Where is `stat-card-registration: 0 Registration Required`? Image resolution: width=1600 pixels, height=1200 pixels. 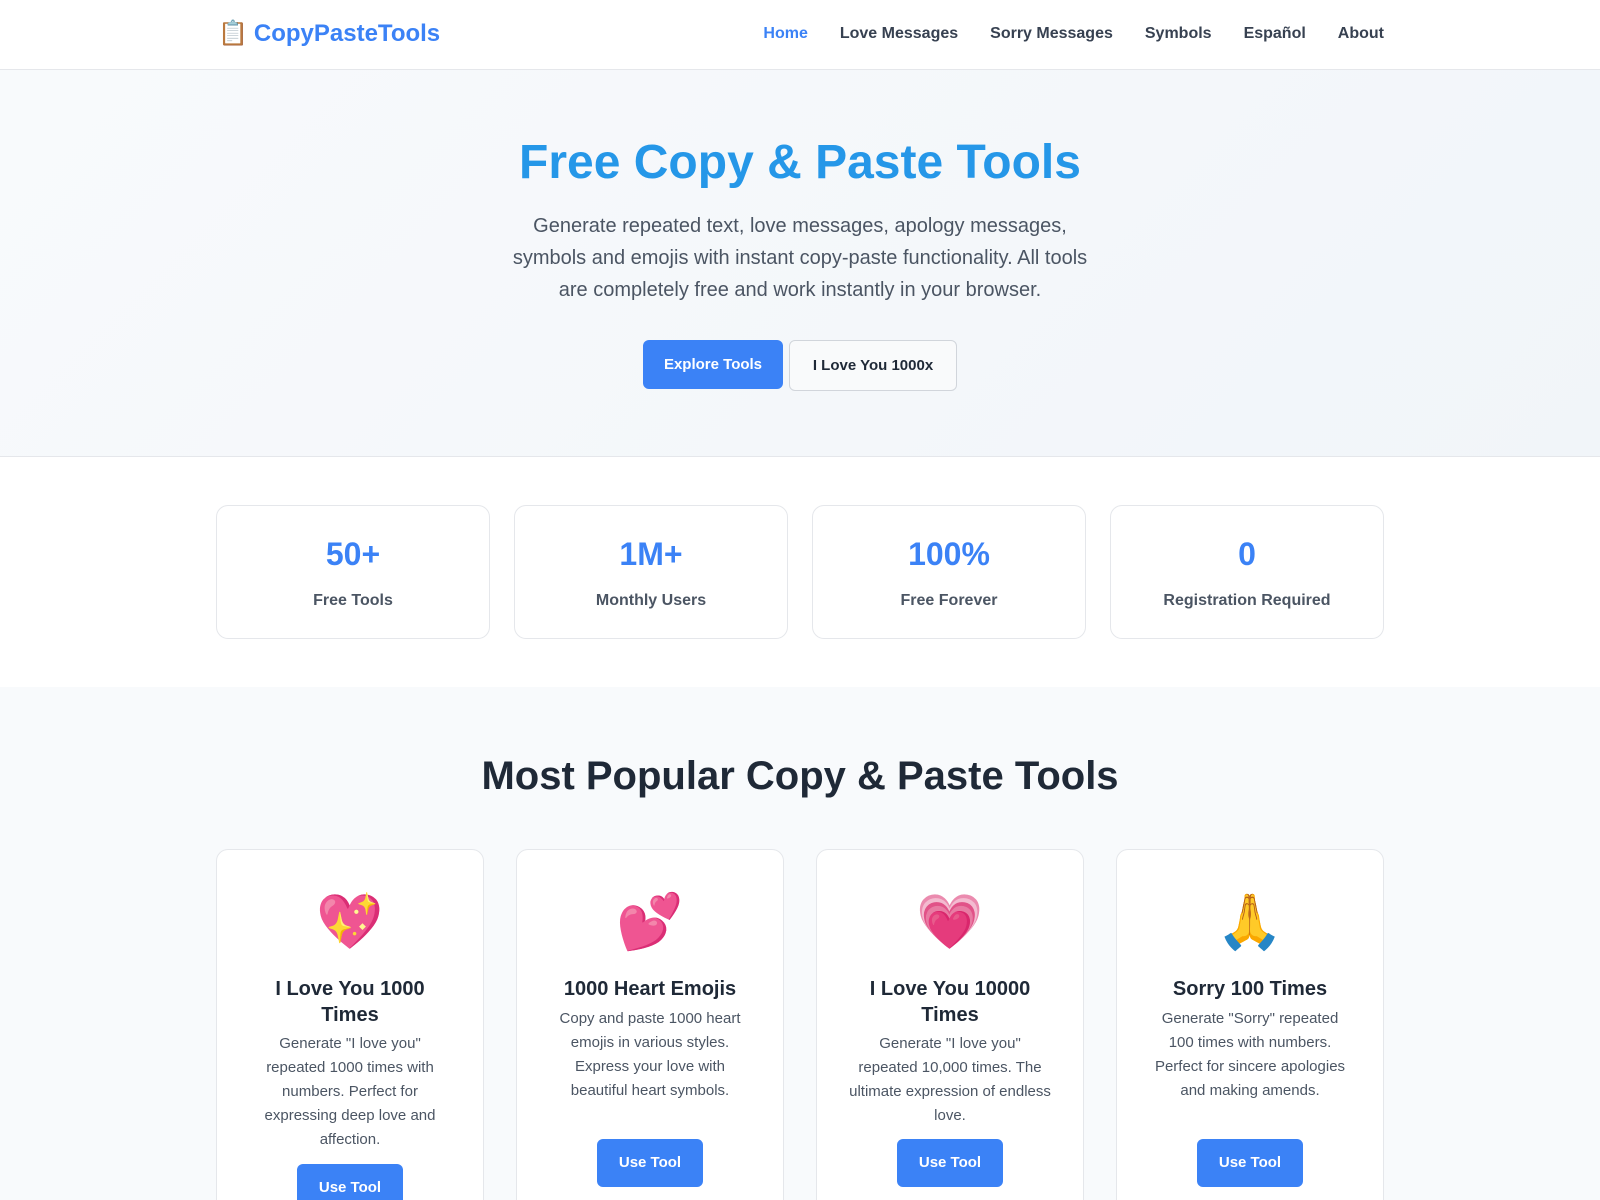 stat-card-registration: 0 Registration Required is located at coordinates (1247, 572).